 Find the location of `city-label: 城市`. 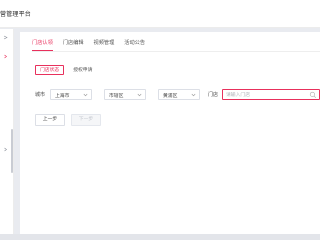

city-label: 城市 is located at coordinates (40, 95).